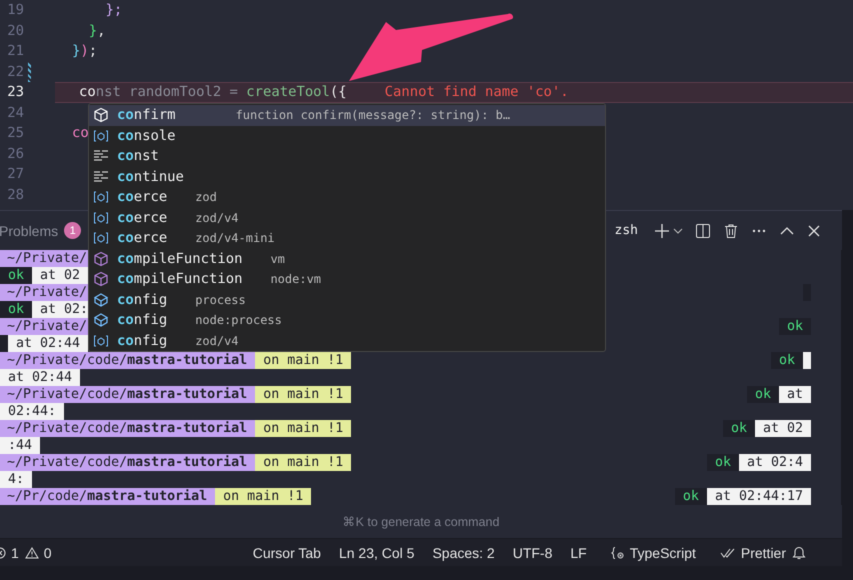  What do you see at coordinates (463, 552) in the screenshot?
I see `status-item: Spaces: 2` at bounding box center [463, 552].